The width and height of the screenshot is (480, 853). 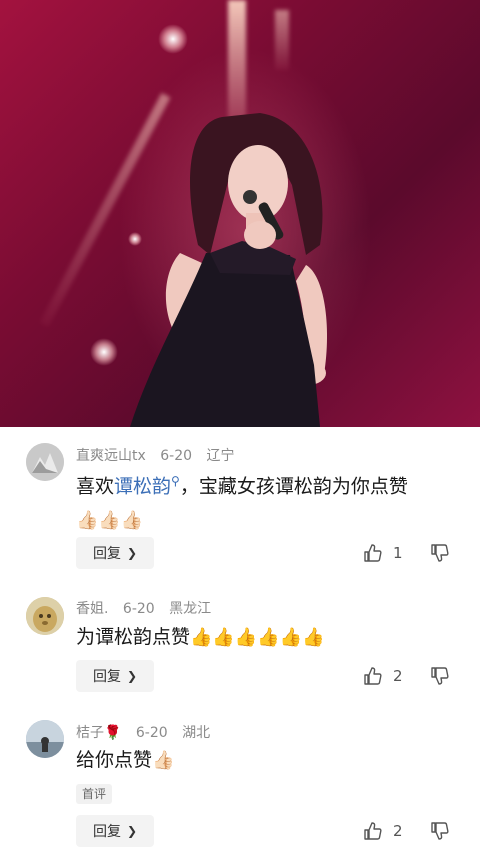 What do you see at coordinates (92, 609) in the screenshot?
I see `username: 香姐.` at bounding box center [92, 609].